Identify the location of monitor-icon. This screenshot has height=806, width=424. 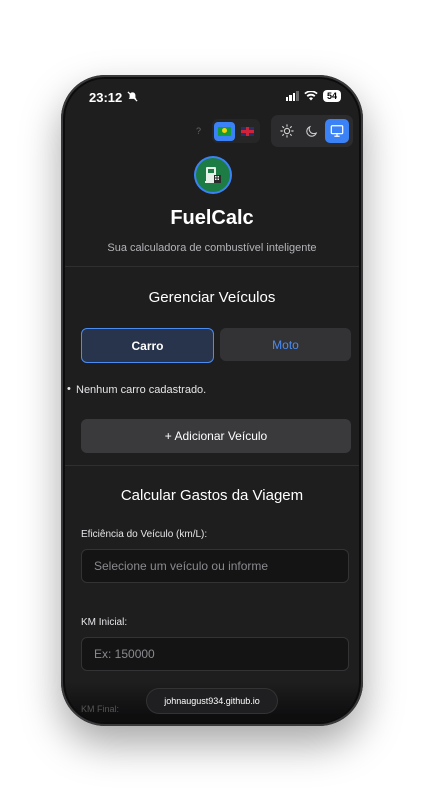
(337, 131).